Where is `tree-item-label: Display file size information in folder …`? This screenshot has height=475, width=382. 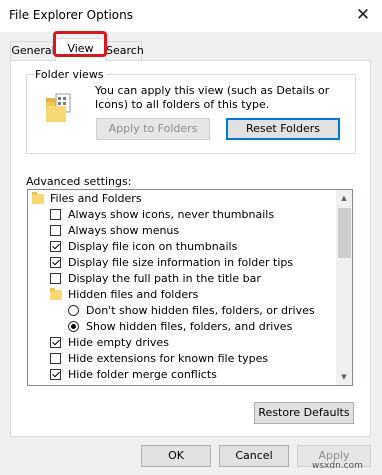 tree-item-label: Display file size information in folder … is located at coordinates (181, 262).